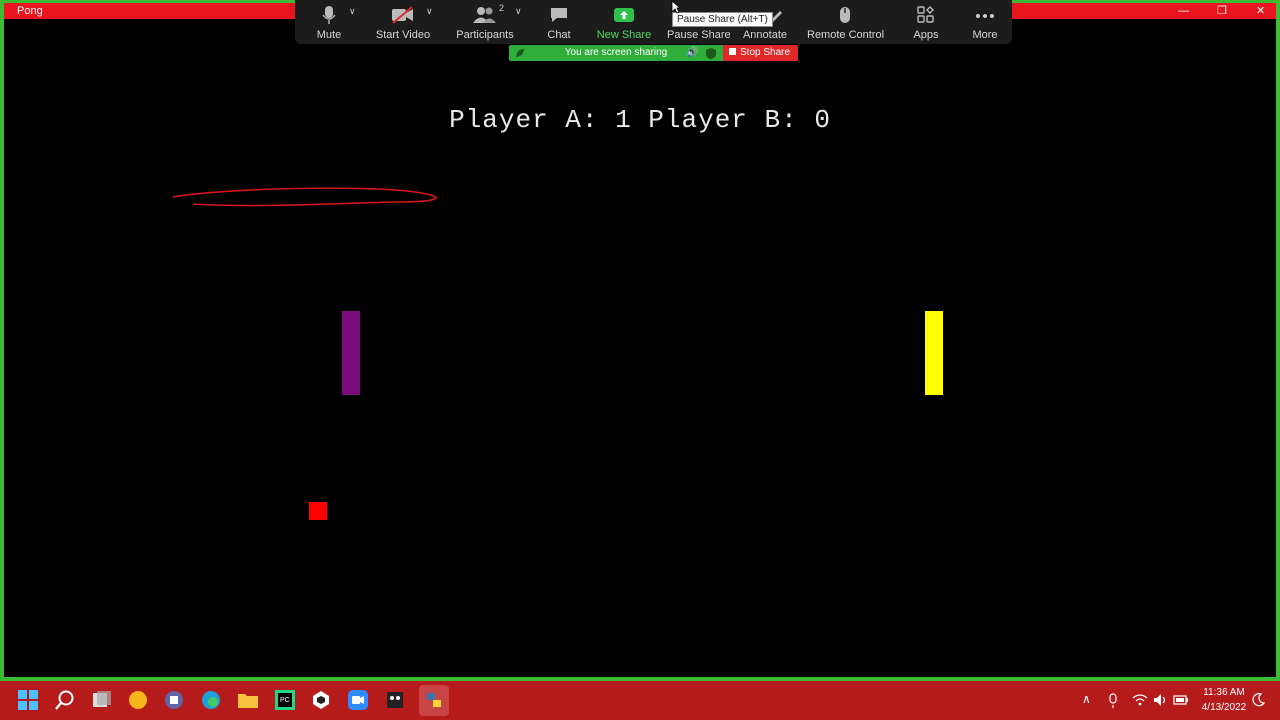 The image size is (1280, 720). I want to click on new-share-label: New Share, so click(624, 35).